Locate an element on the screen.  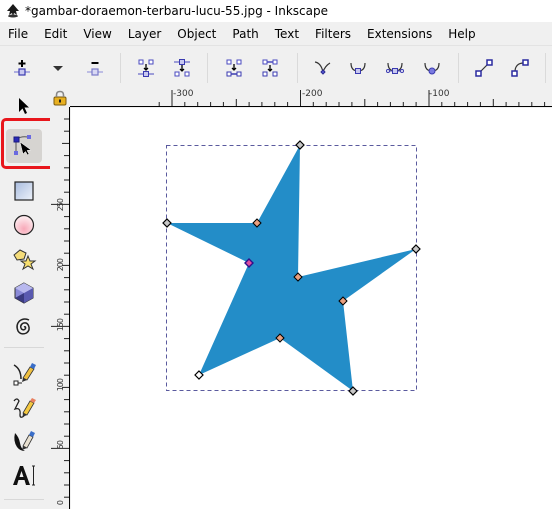
cube-icon is located at coordinates (24, 293).